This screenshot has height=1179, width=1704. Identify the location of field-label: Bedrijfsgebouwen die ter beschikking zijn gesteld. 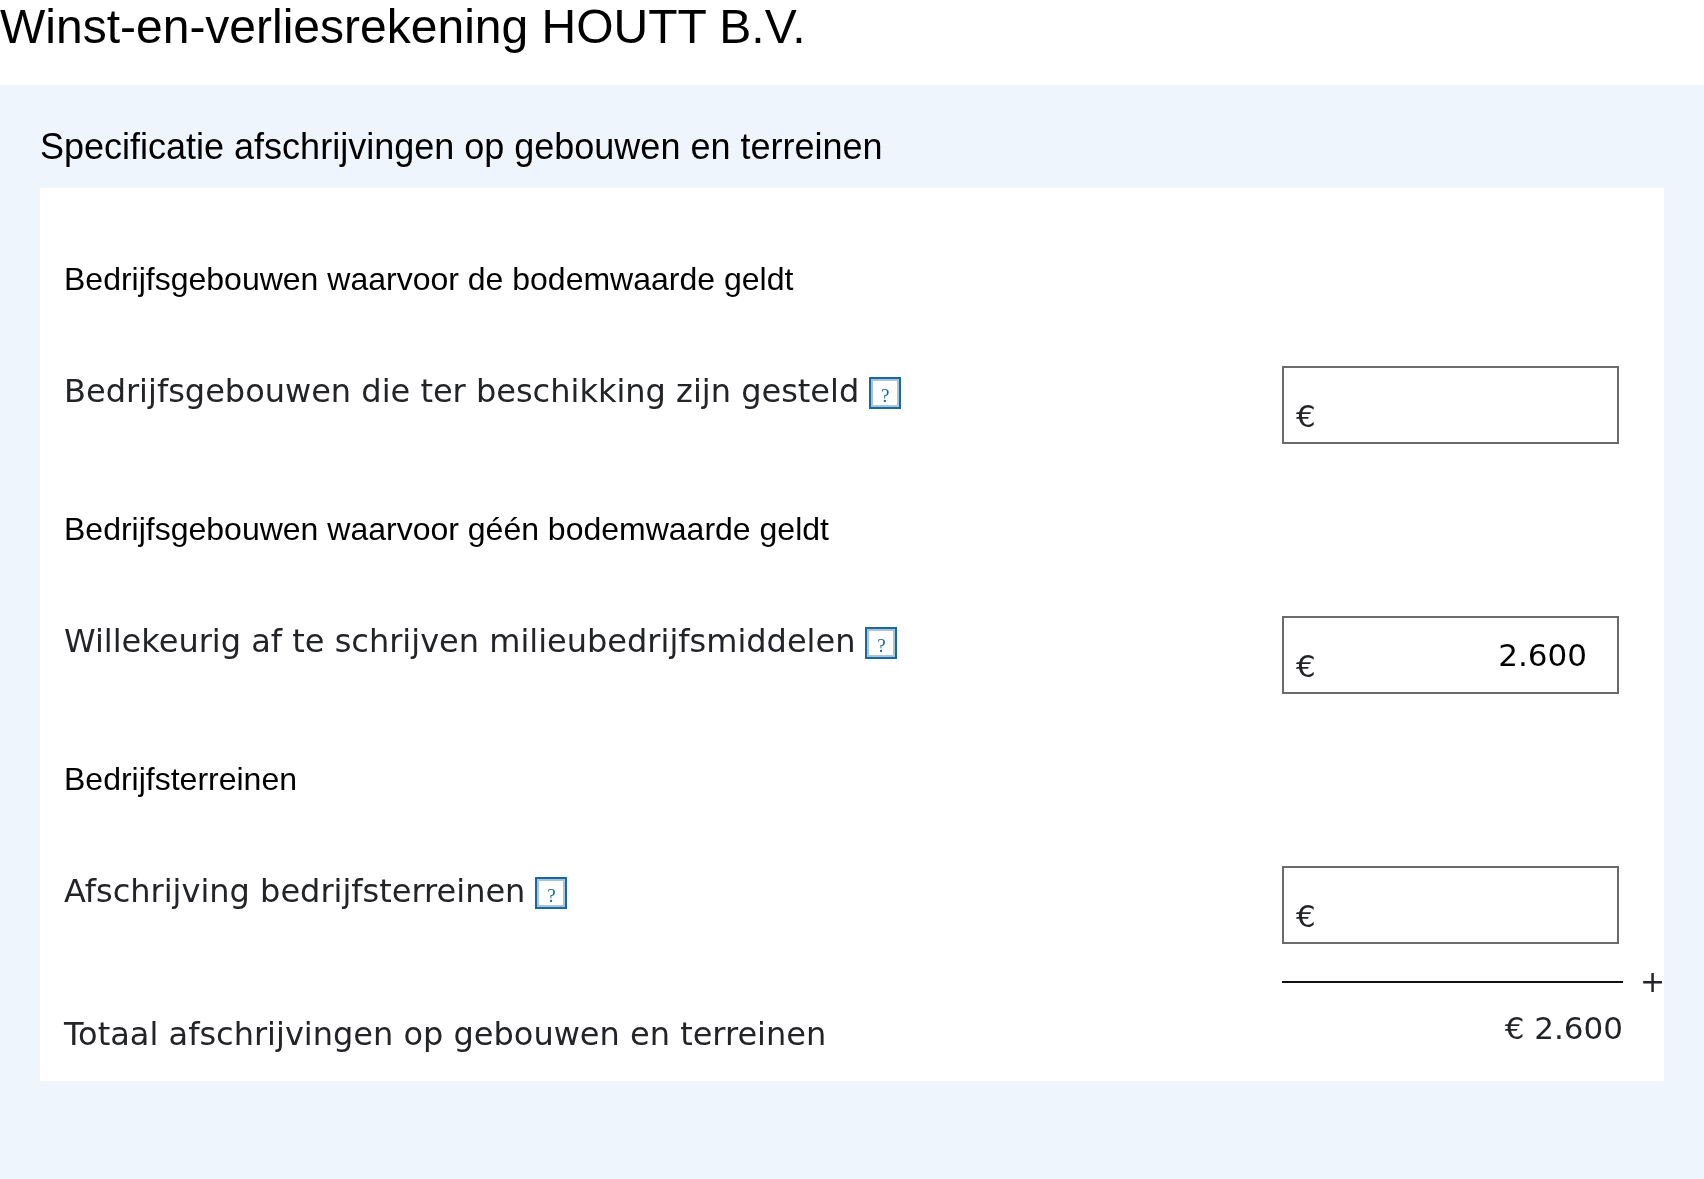
(462, 391).